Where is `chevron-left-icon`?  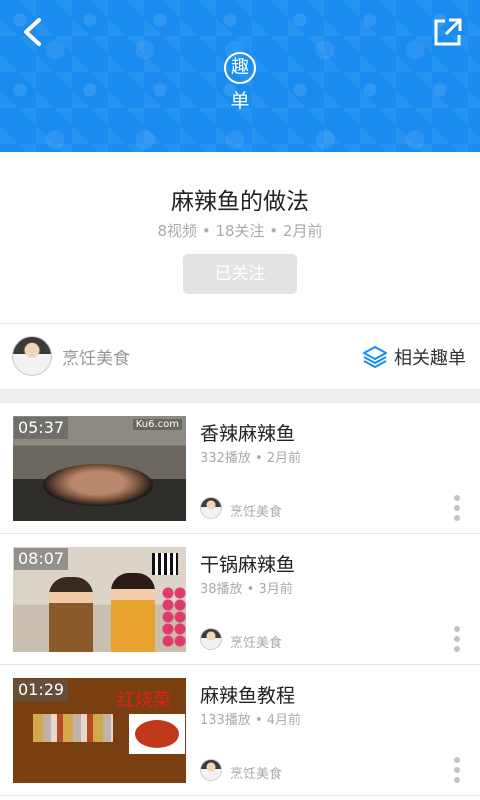
chevron-left-icon is located at coordinates (32, 32).